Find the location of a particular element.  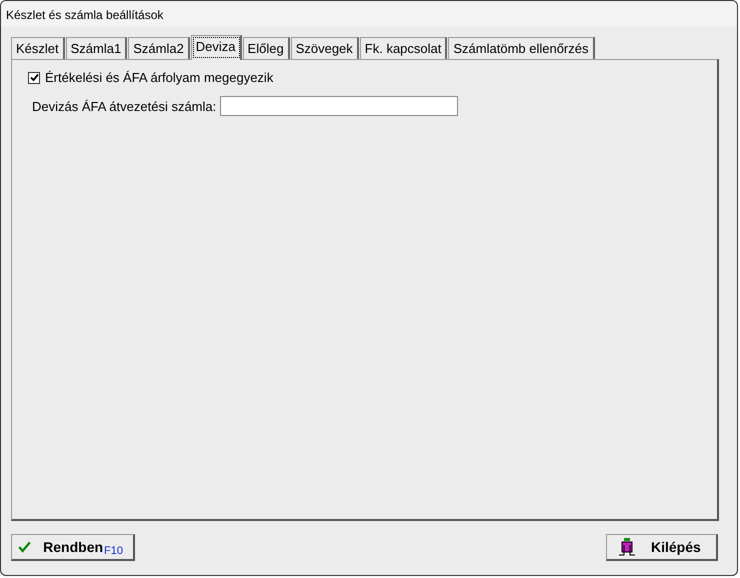

tab: Szövegek is located at coordinates (324, 48).